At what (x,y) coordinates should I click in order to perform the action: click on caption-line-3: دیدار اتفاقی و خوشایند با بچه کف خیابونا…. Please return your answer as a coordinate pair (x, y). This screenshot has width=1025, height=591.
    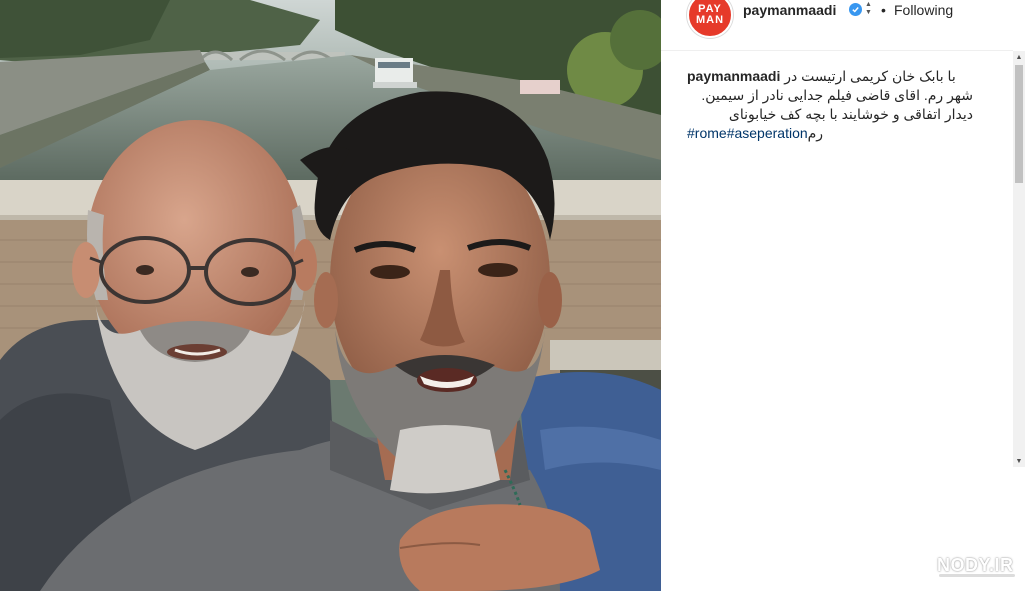
    Looking at the image, I should click on (850, 114).